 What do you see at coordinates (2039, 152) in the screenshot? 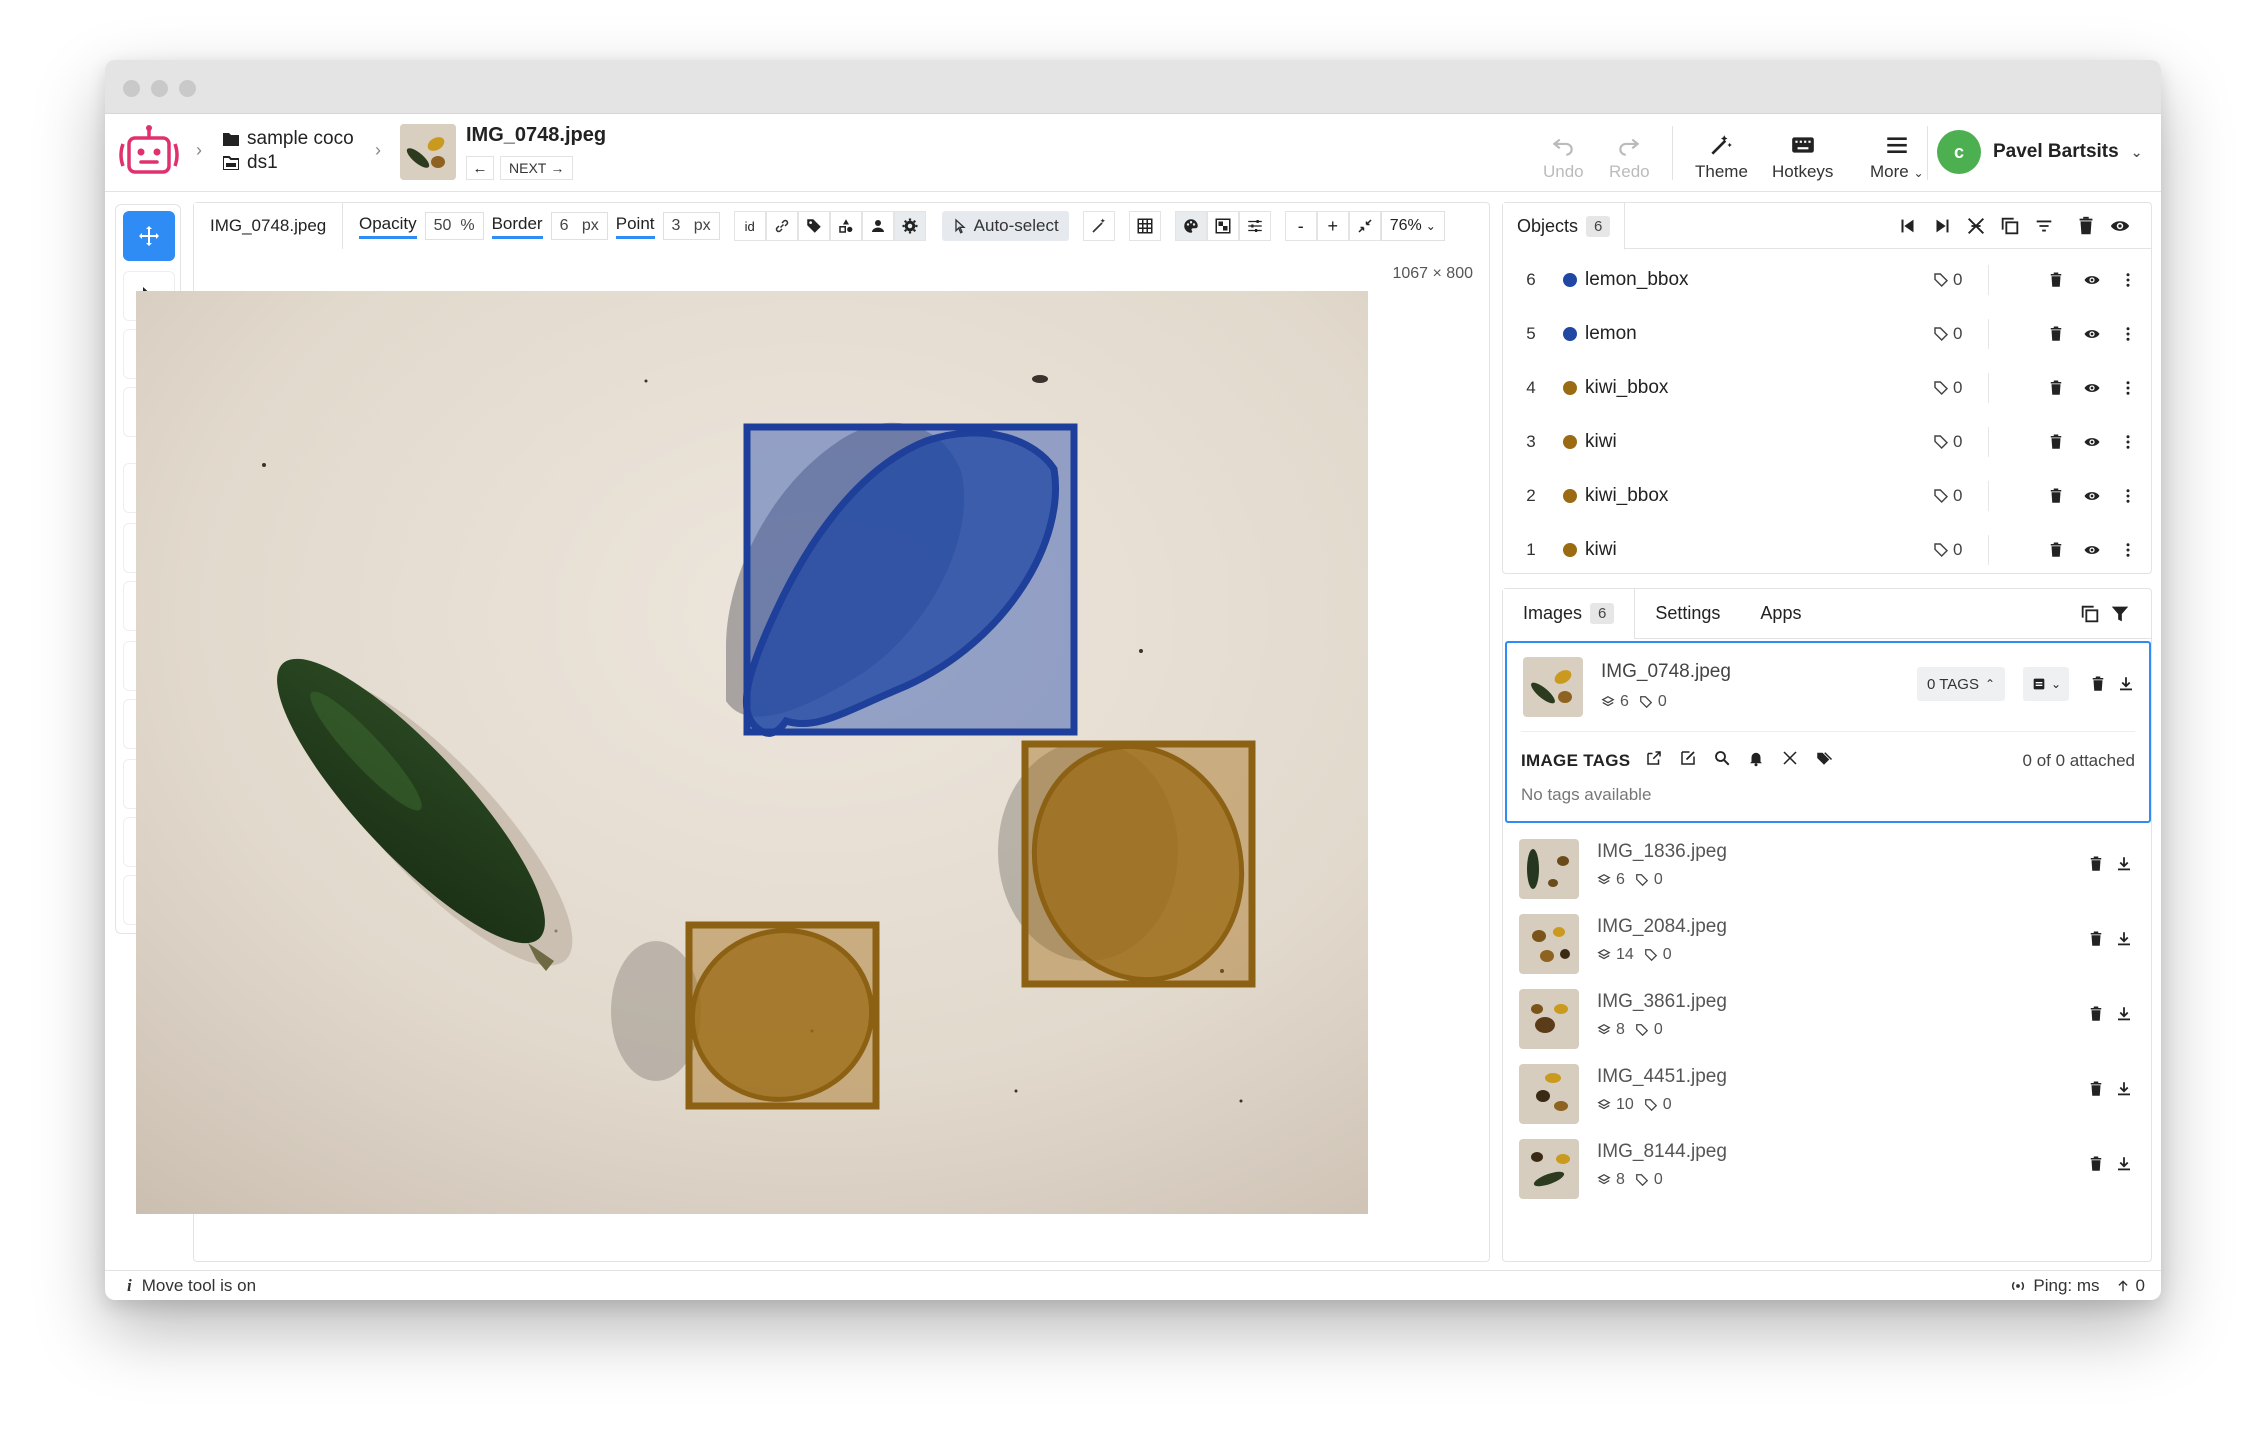
I see `user-menu: c Pavel Bartsits ⌄` at bounding box center [2039, 152].